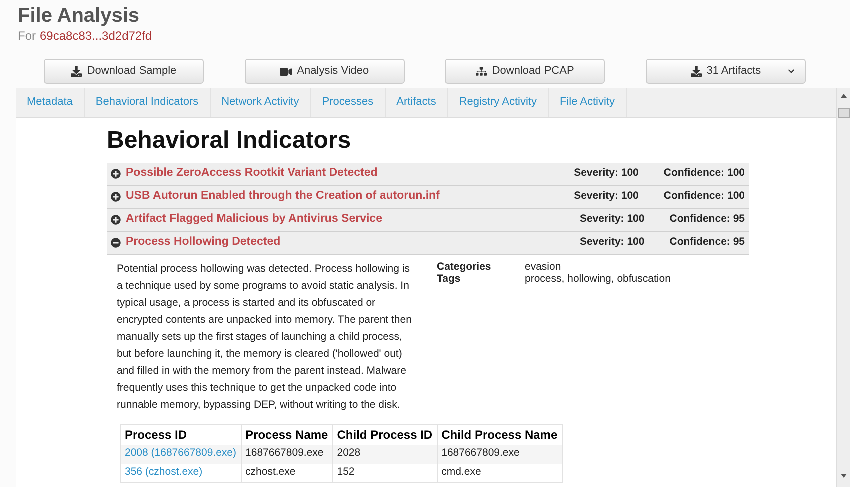 The height and width of the screenshot is (487, 850). Describe the element at coordinates (79, 16) in the screenshot. I see `page-title: File Analysis` at that location.